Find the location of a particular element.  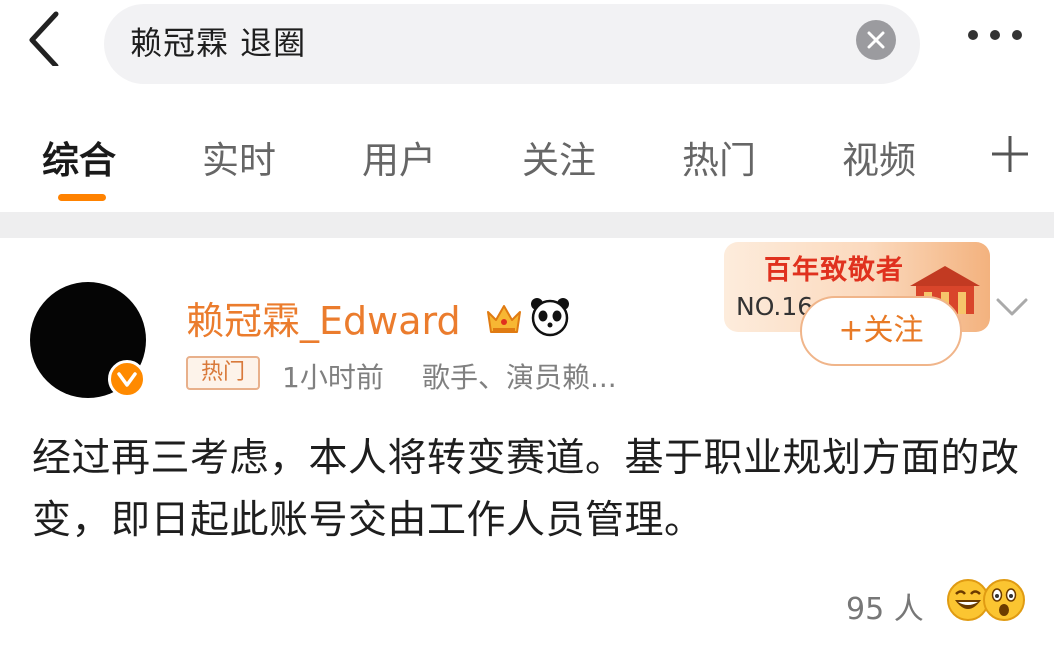

search-tabs: 综合 实时 用户 关注 热门 视频 is located at coordinates (527, 160).